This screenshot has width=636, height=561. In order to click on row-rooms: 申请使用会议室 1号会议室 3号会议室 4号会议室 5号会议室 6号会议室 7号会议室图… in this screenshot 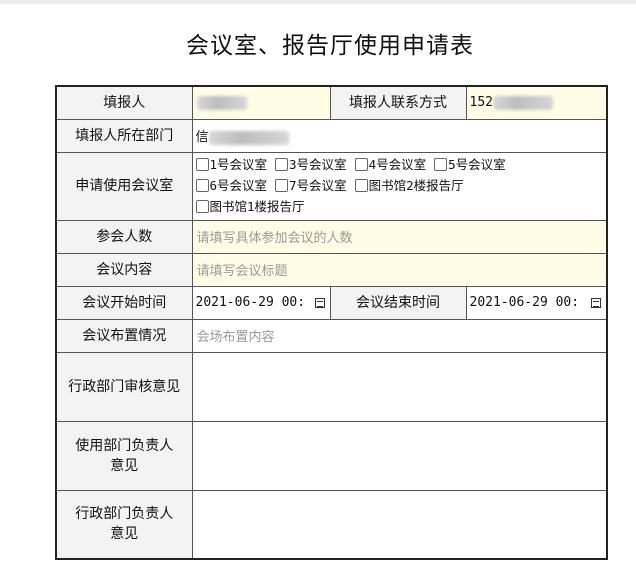, I will do `click(331, 186)`.